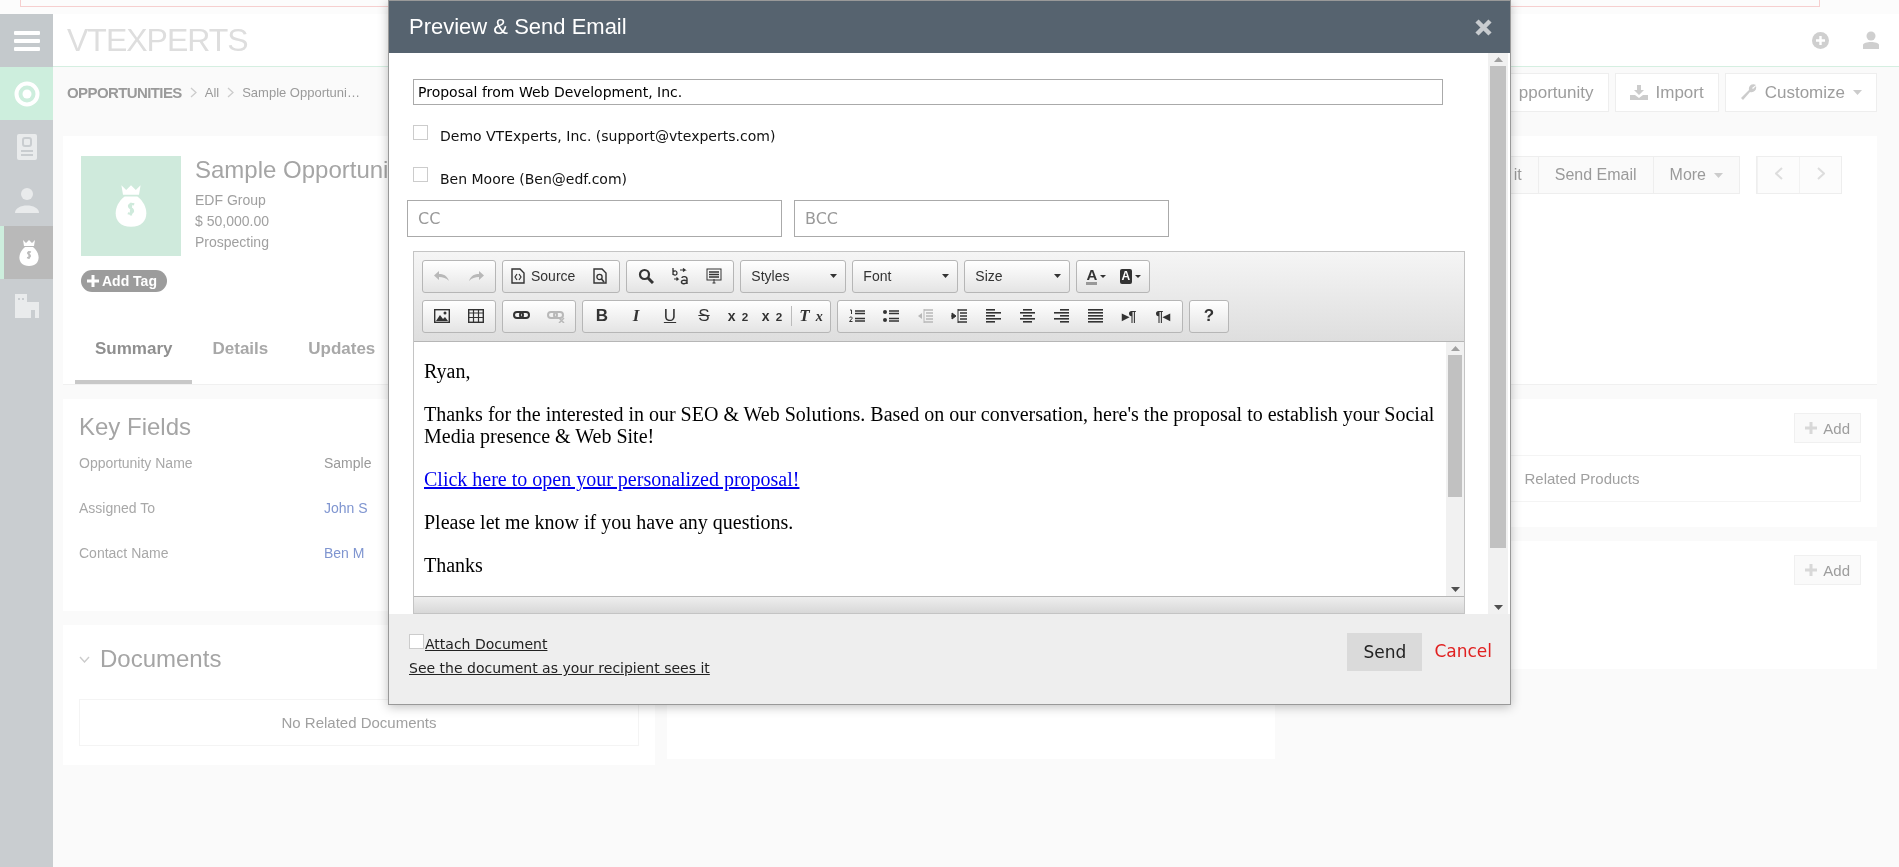 Image resolution: width=1899 pixels, height=867 pixels. I want to click on field-label: Contact Name, so click(124, 554).